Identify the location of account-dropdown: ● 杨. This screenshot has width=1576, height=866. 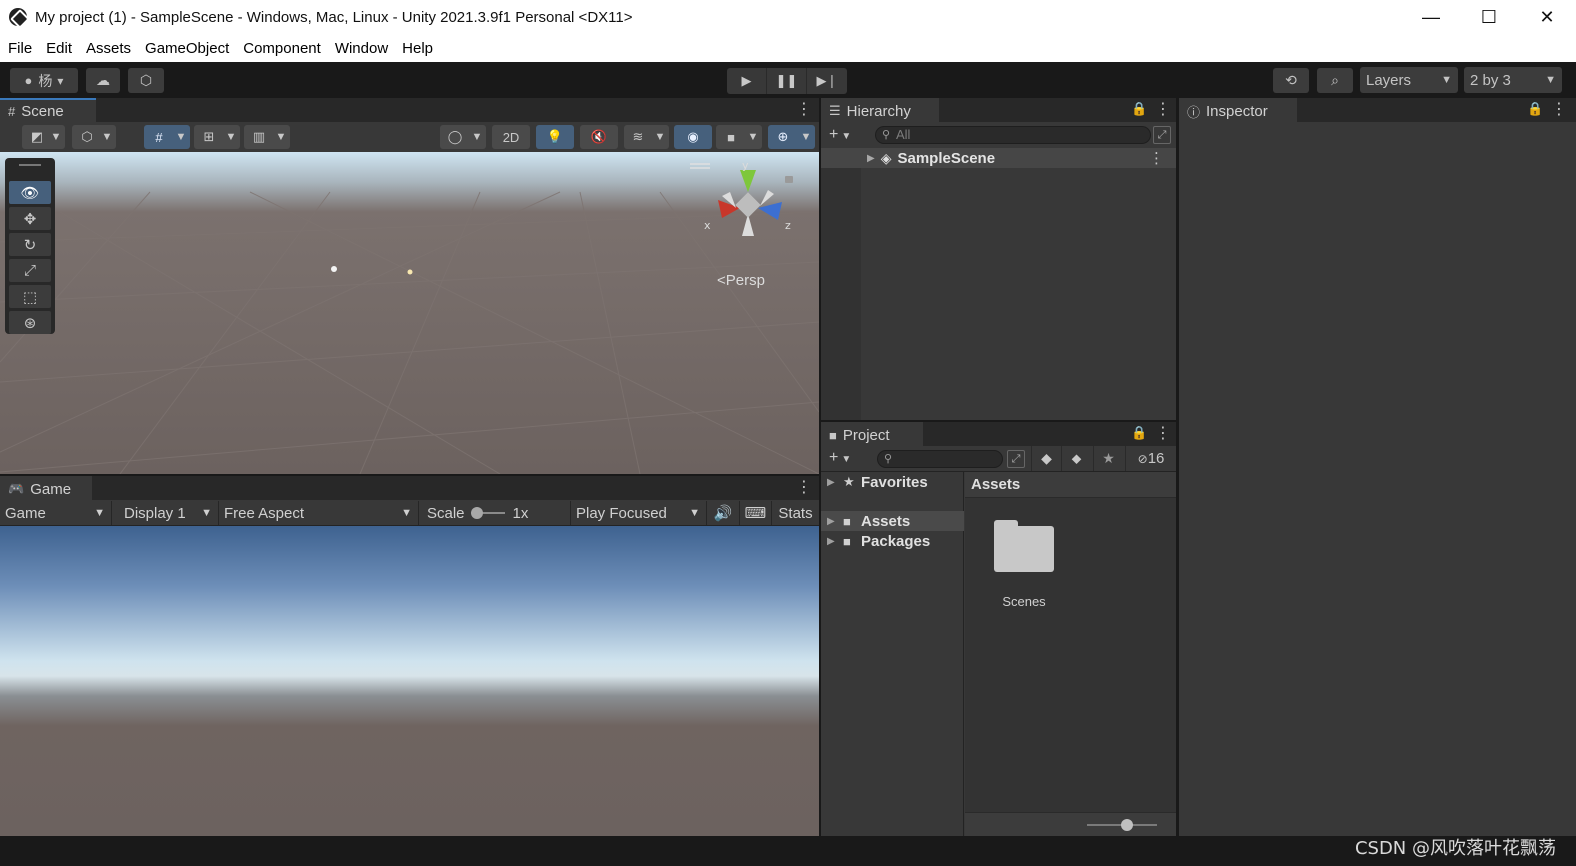
(44, 80).